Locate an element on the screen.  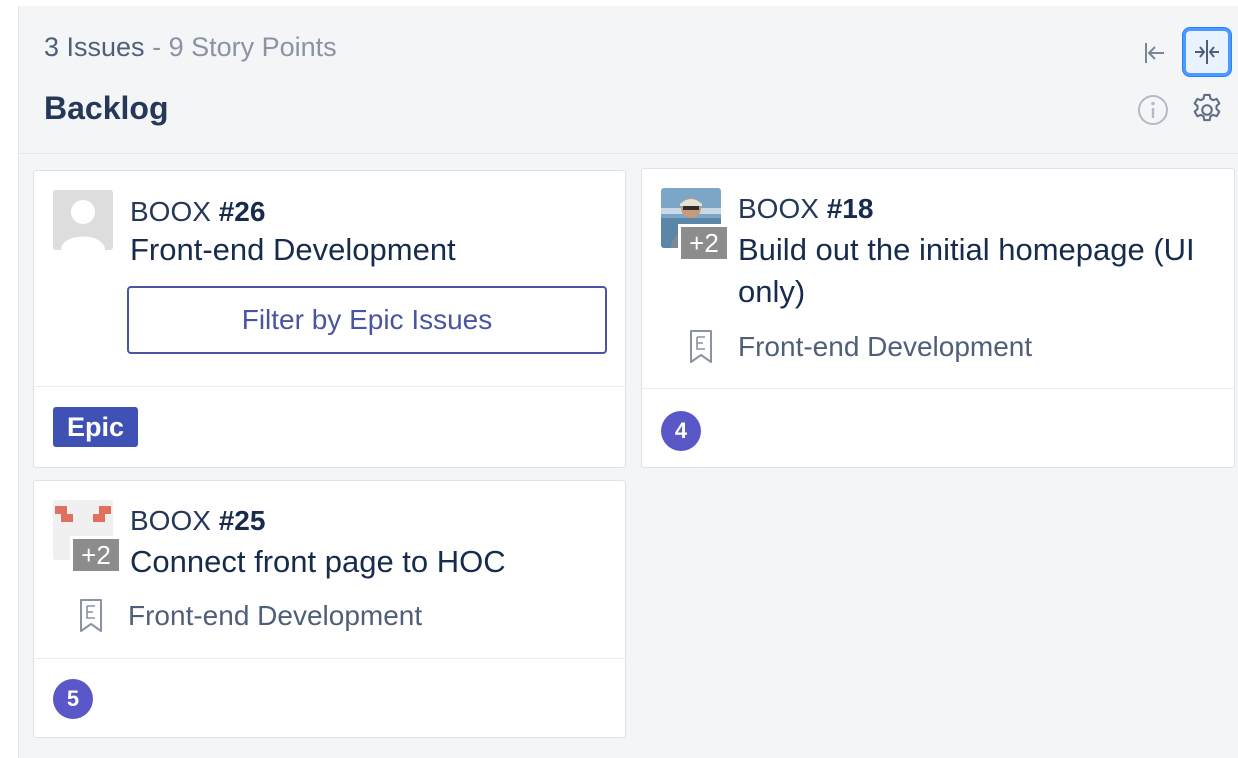
gear-icon is located at coordinates (1207, 107).